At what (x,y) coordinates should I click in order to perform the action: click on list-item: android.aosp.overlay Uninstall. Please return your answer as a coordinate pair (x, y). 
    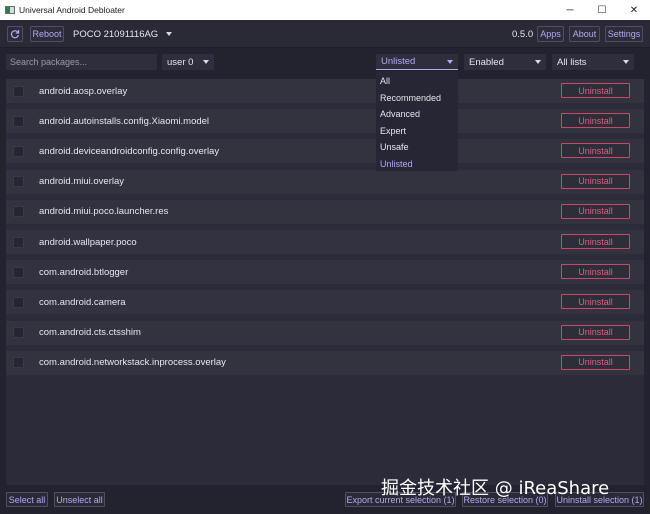
    Looking at the image, I should click on (325, 91).